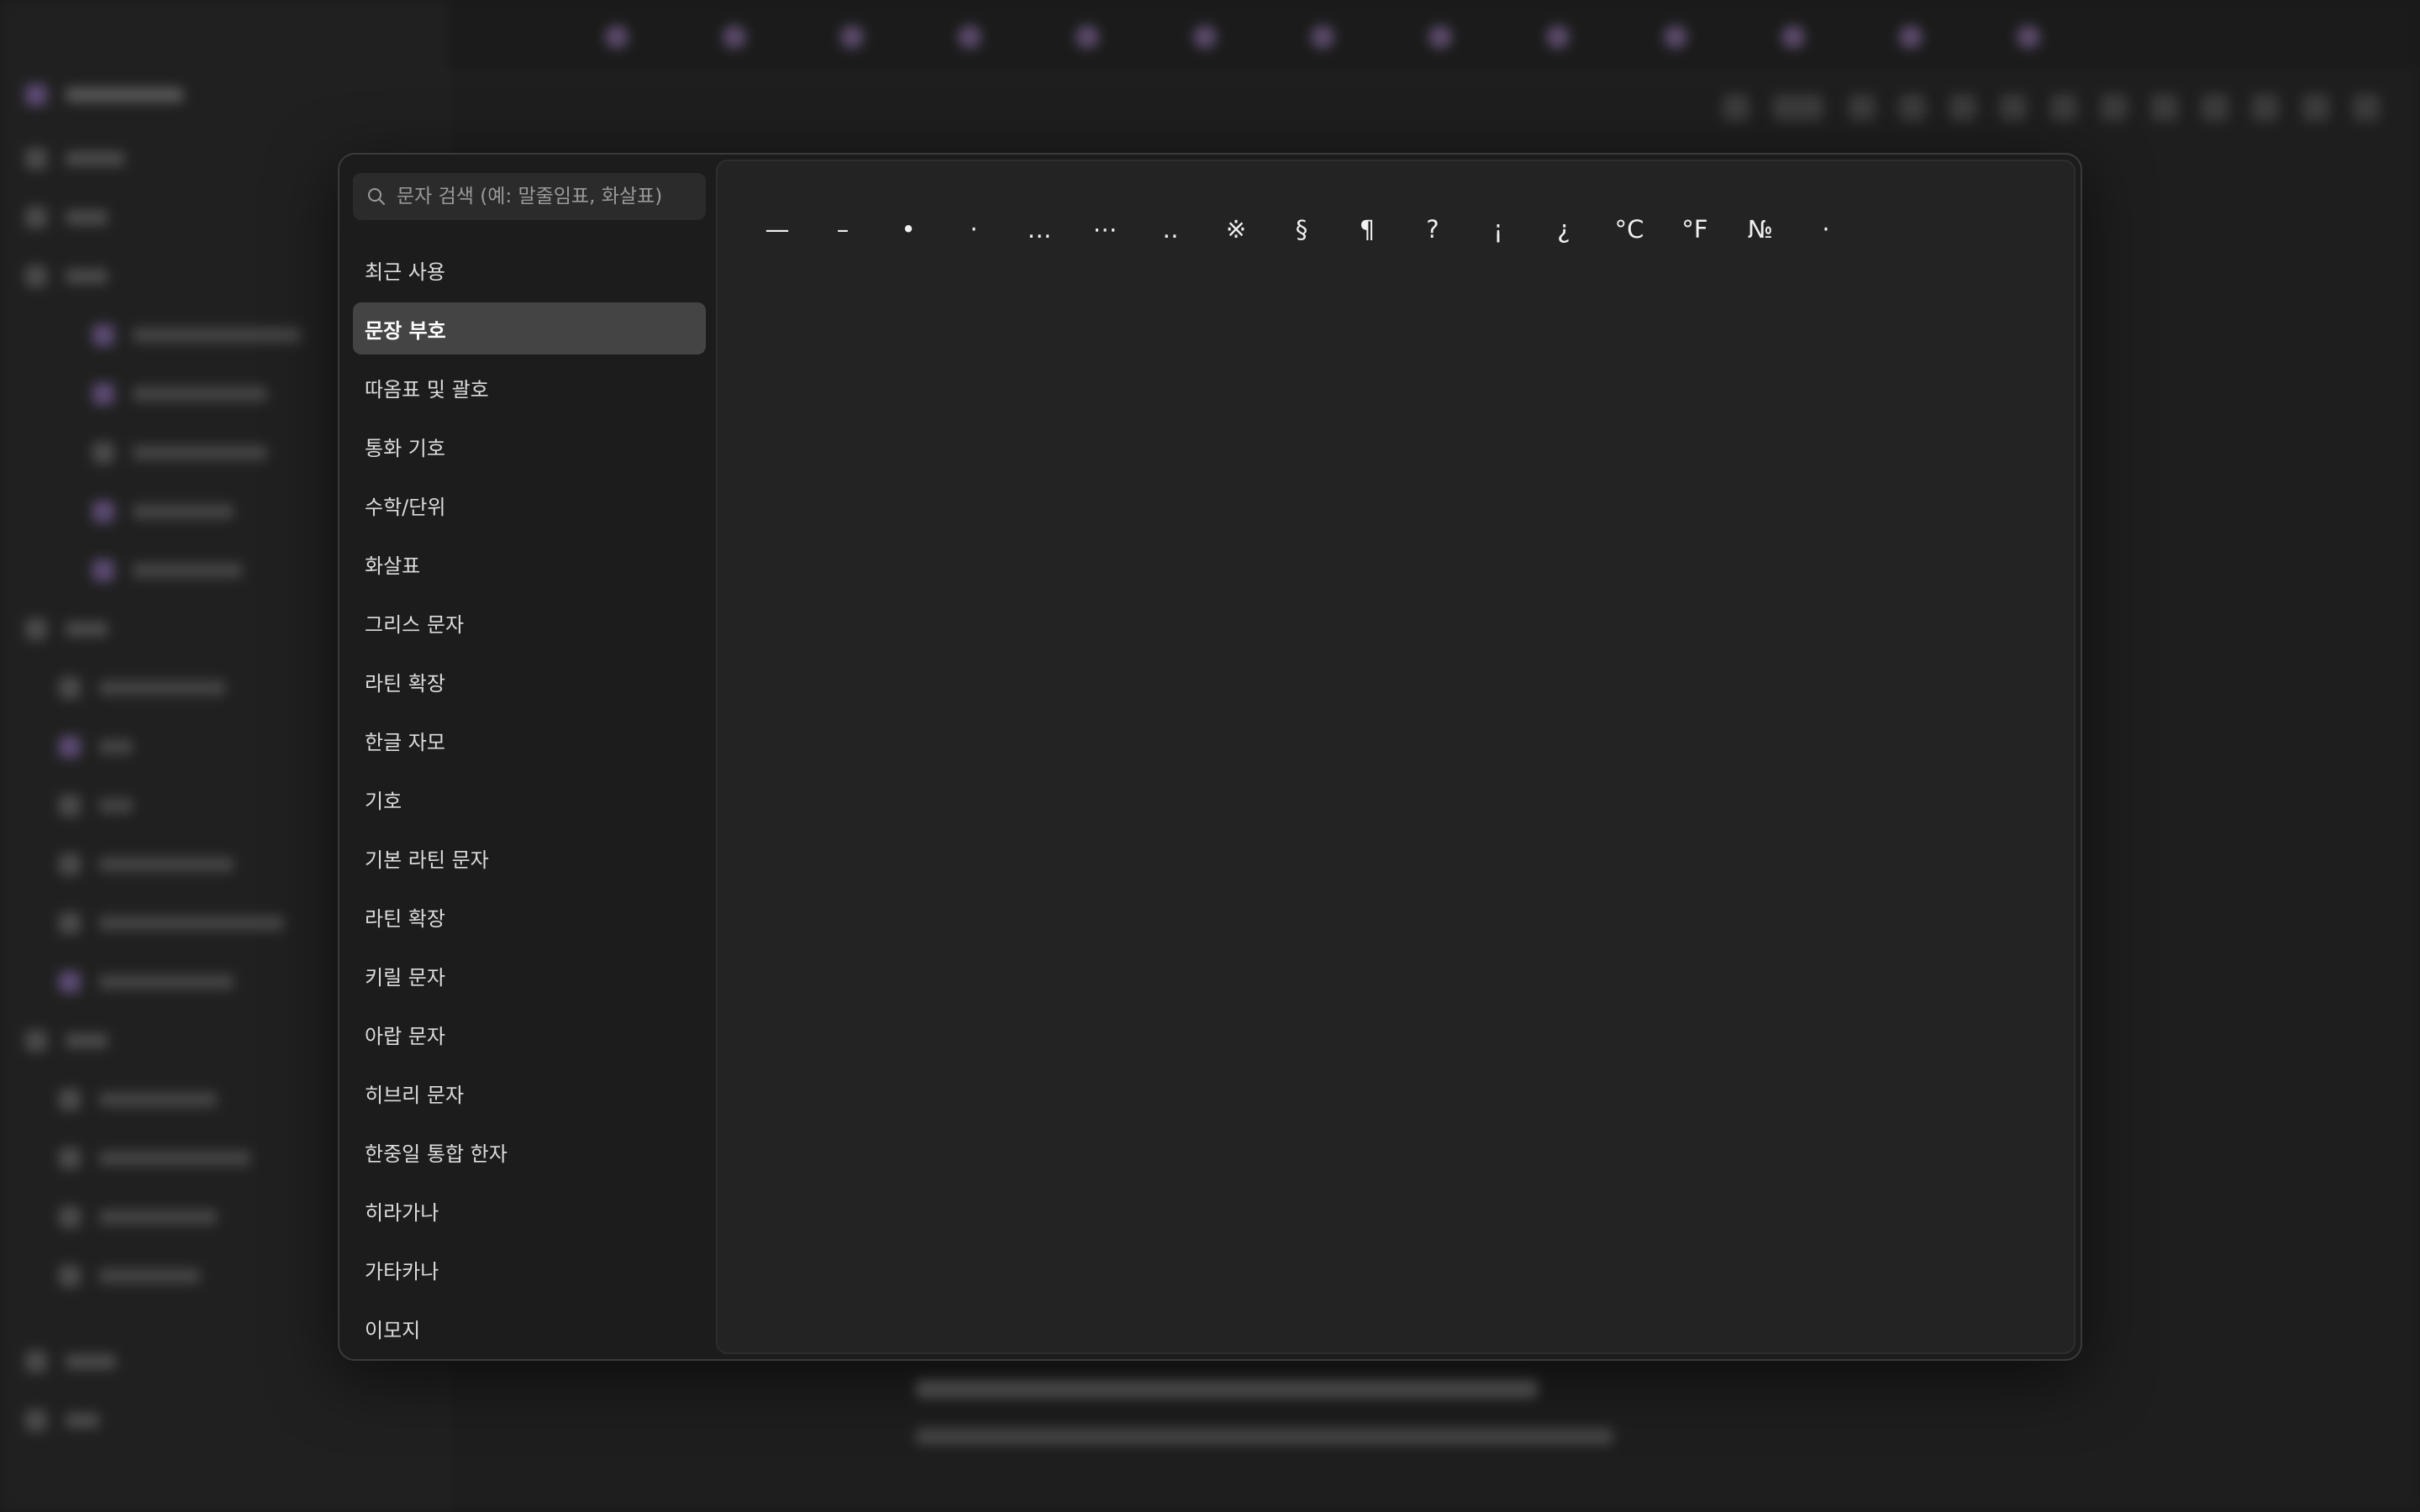 The width and height of the screenshot is (2420, 1512). What do you see at coordinates (529, 740) in the screenshot?
I see `category-item: 한글 자모` at bounding box center [529, 740].